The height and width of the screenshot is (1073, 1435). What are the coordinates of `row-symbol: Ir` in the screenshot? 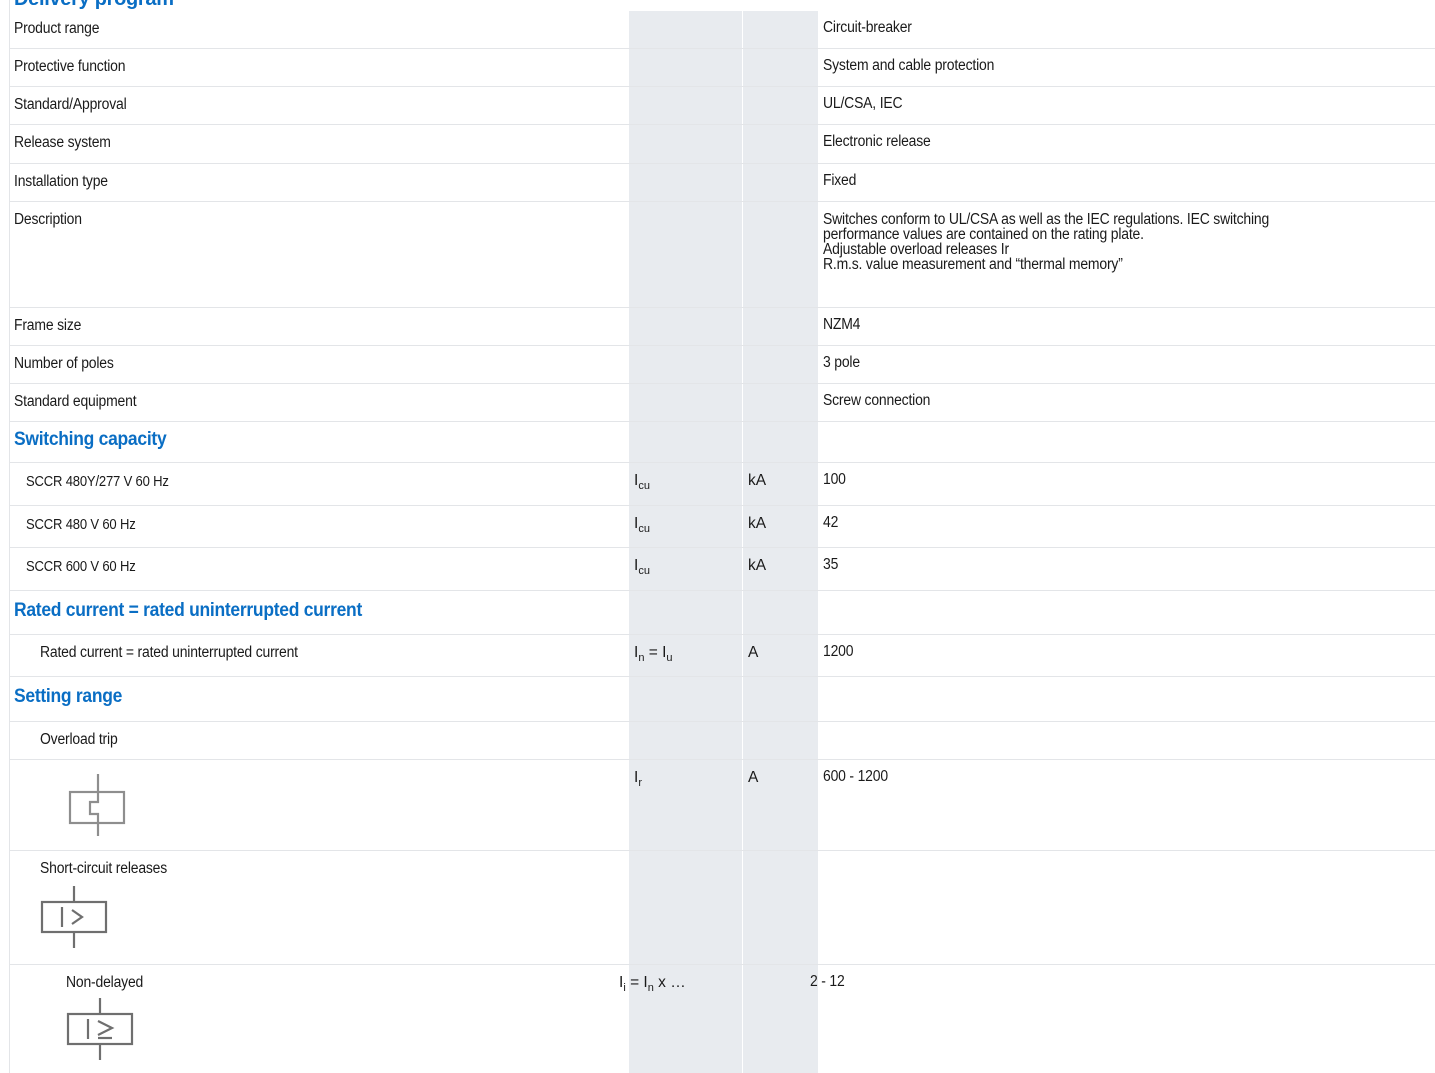 It's located at (638, 779).